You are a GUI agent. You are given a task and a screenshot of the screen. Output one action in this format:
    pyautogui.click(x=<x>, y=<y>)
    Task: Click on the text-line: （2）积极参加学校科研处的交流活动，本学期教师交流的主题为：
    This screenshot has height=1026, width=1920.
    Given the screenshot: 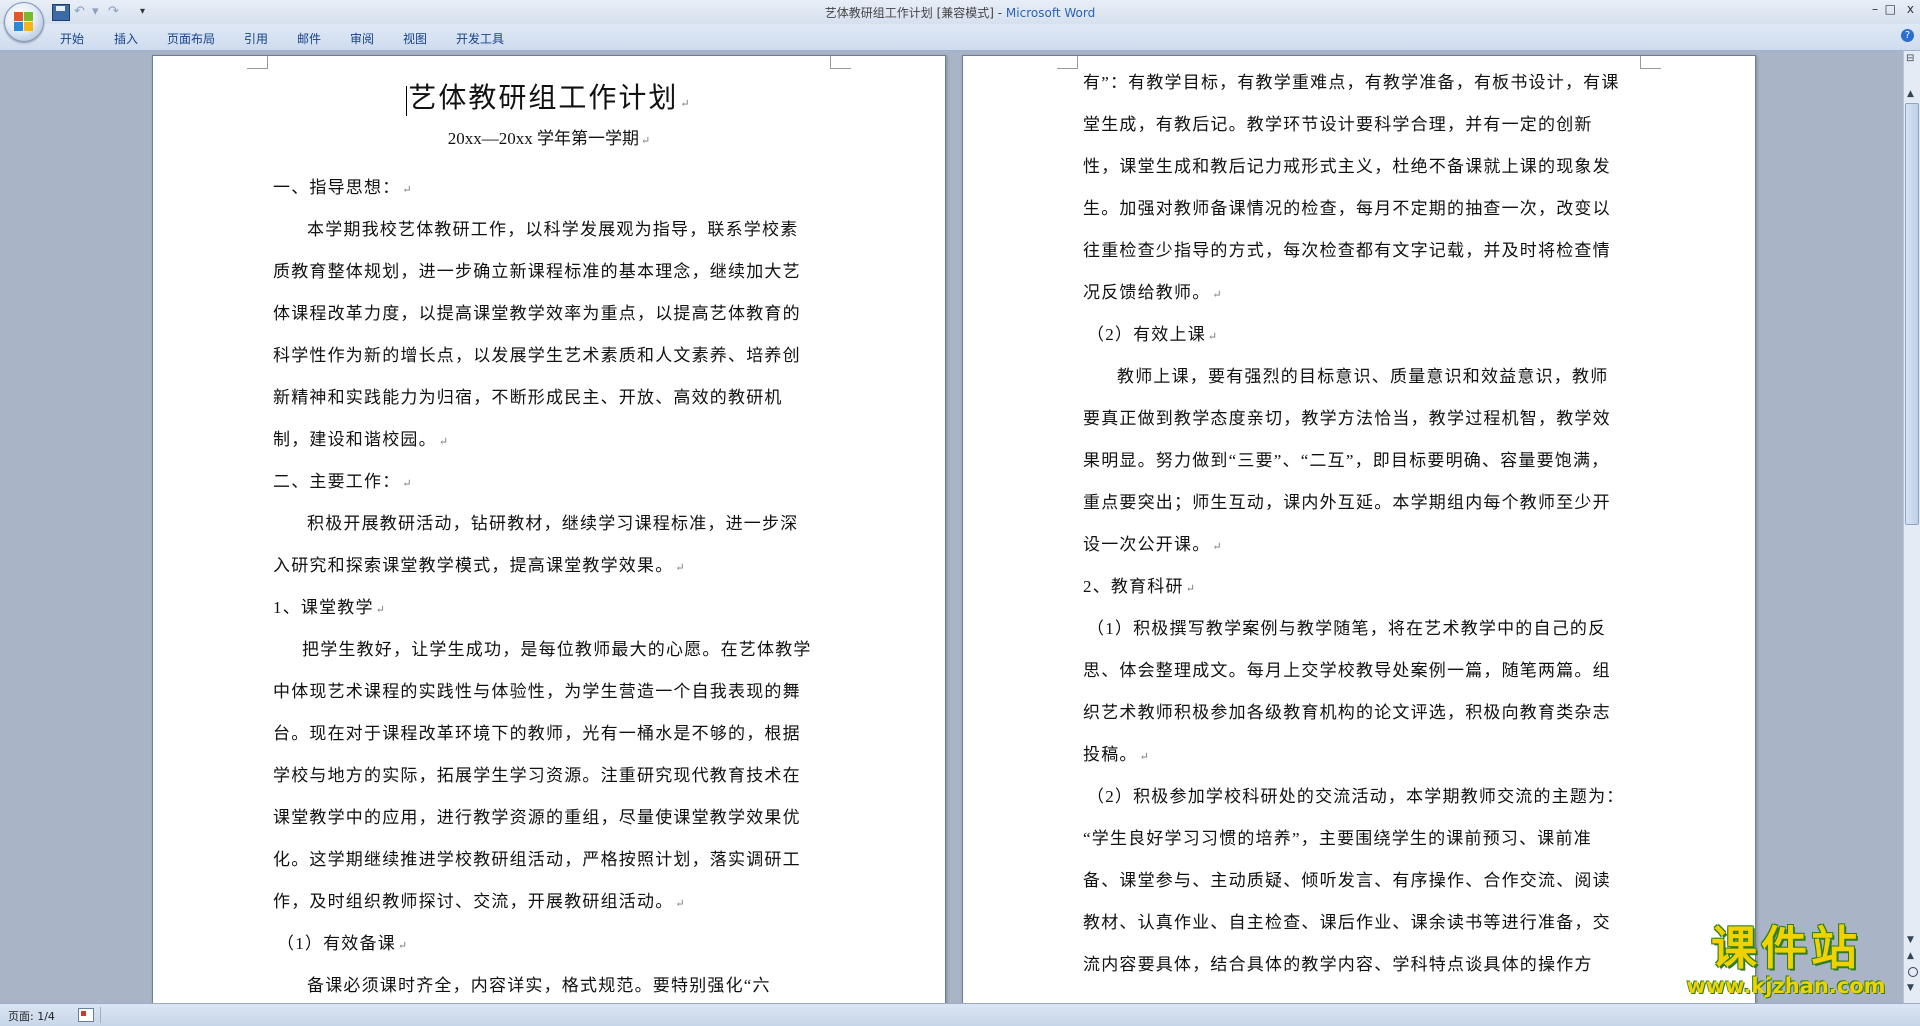 What is the action you would take?
    pyautogui.click(x=1356, y=796)
    